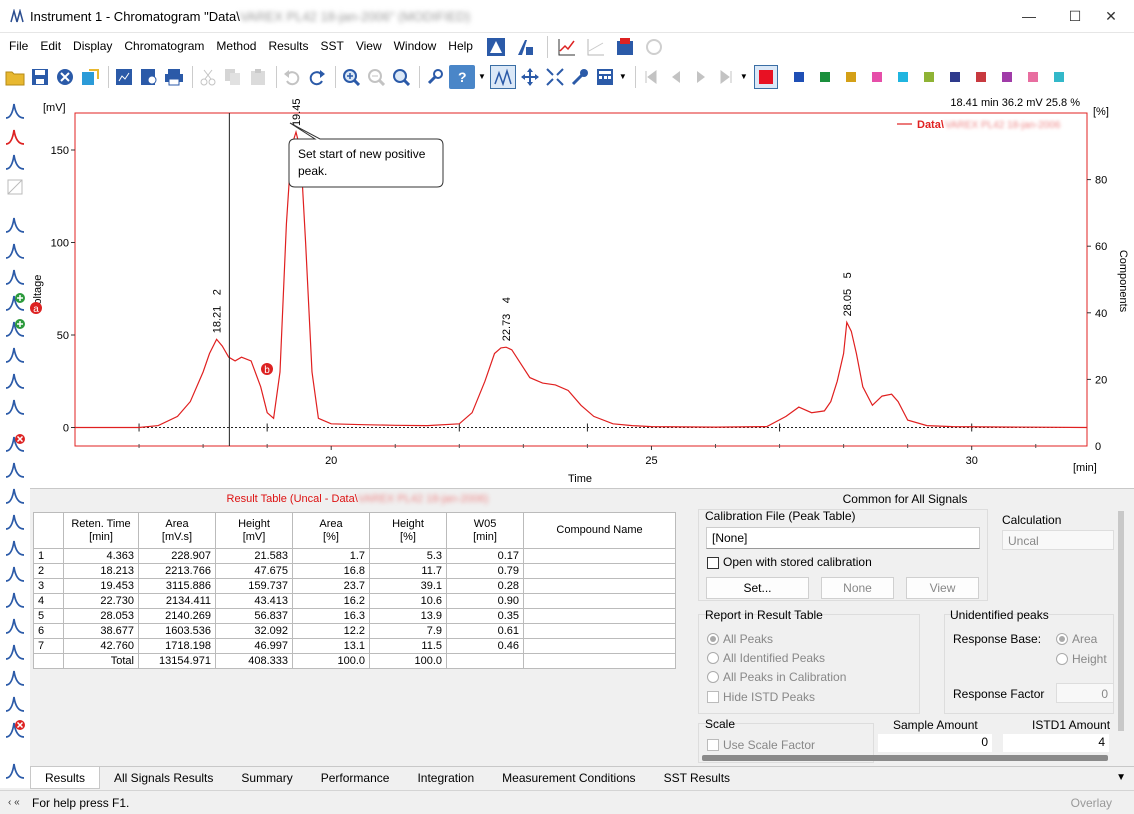  What do you see at coordinates (935, 743) in the screenshot?
I see `sample-amount-input: 0` at bounding box center [935, 743].